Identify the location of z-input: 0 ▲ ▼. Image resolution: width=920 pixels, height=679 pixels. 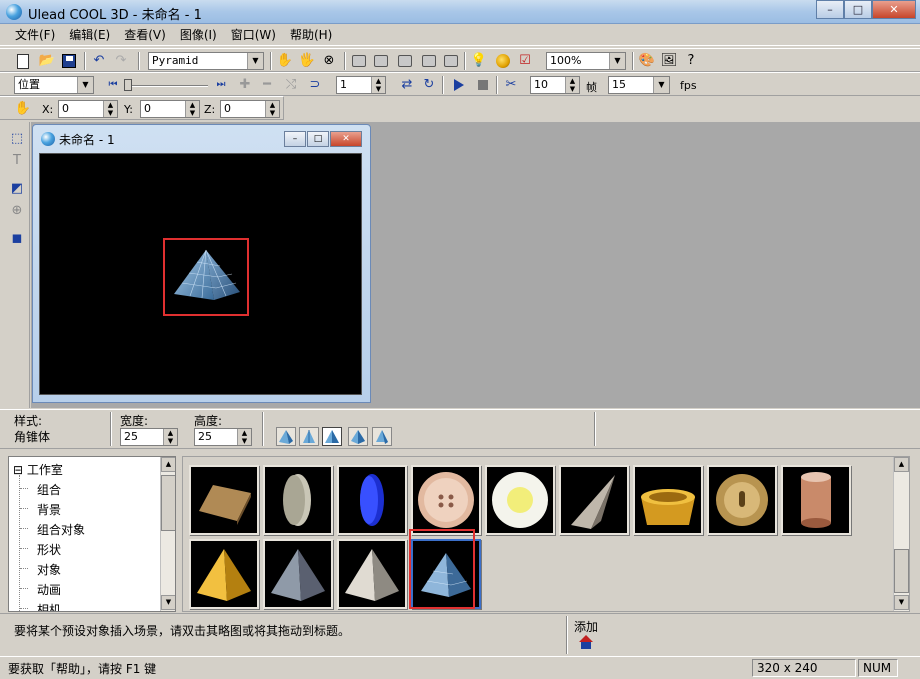
(250, 109).